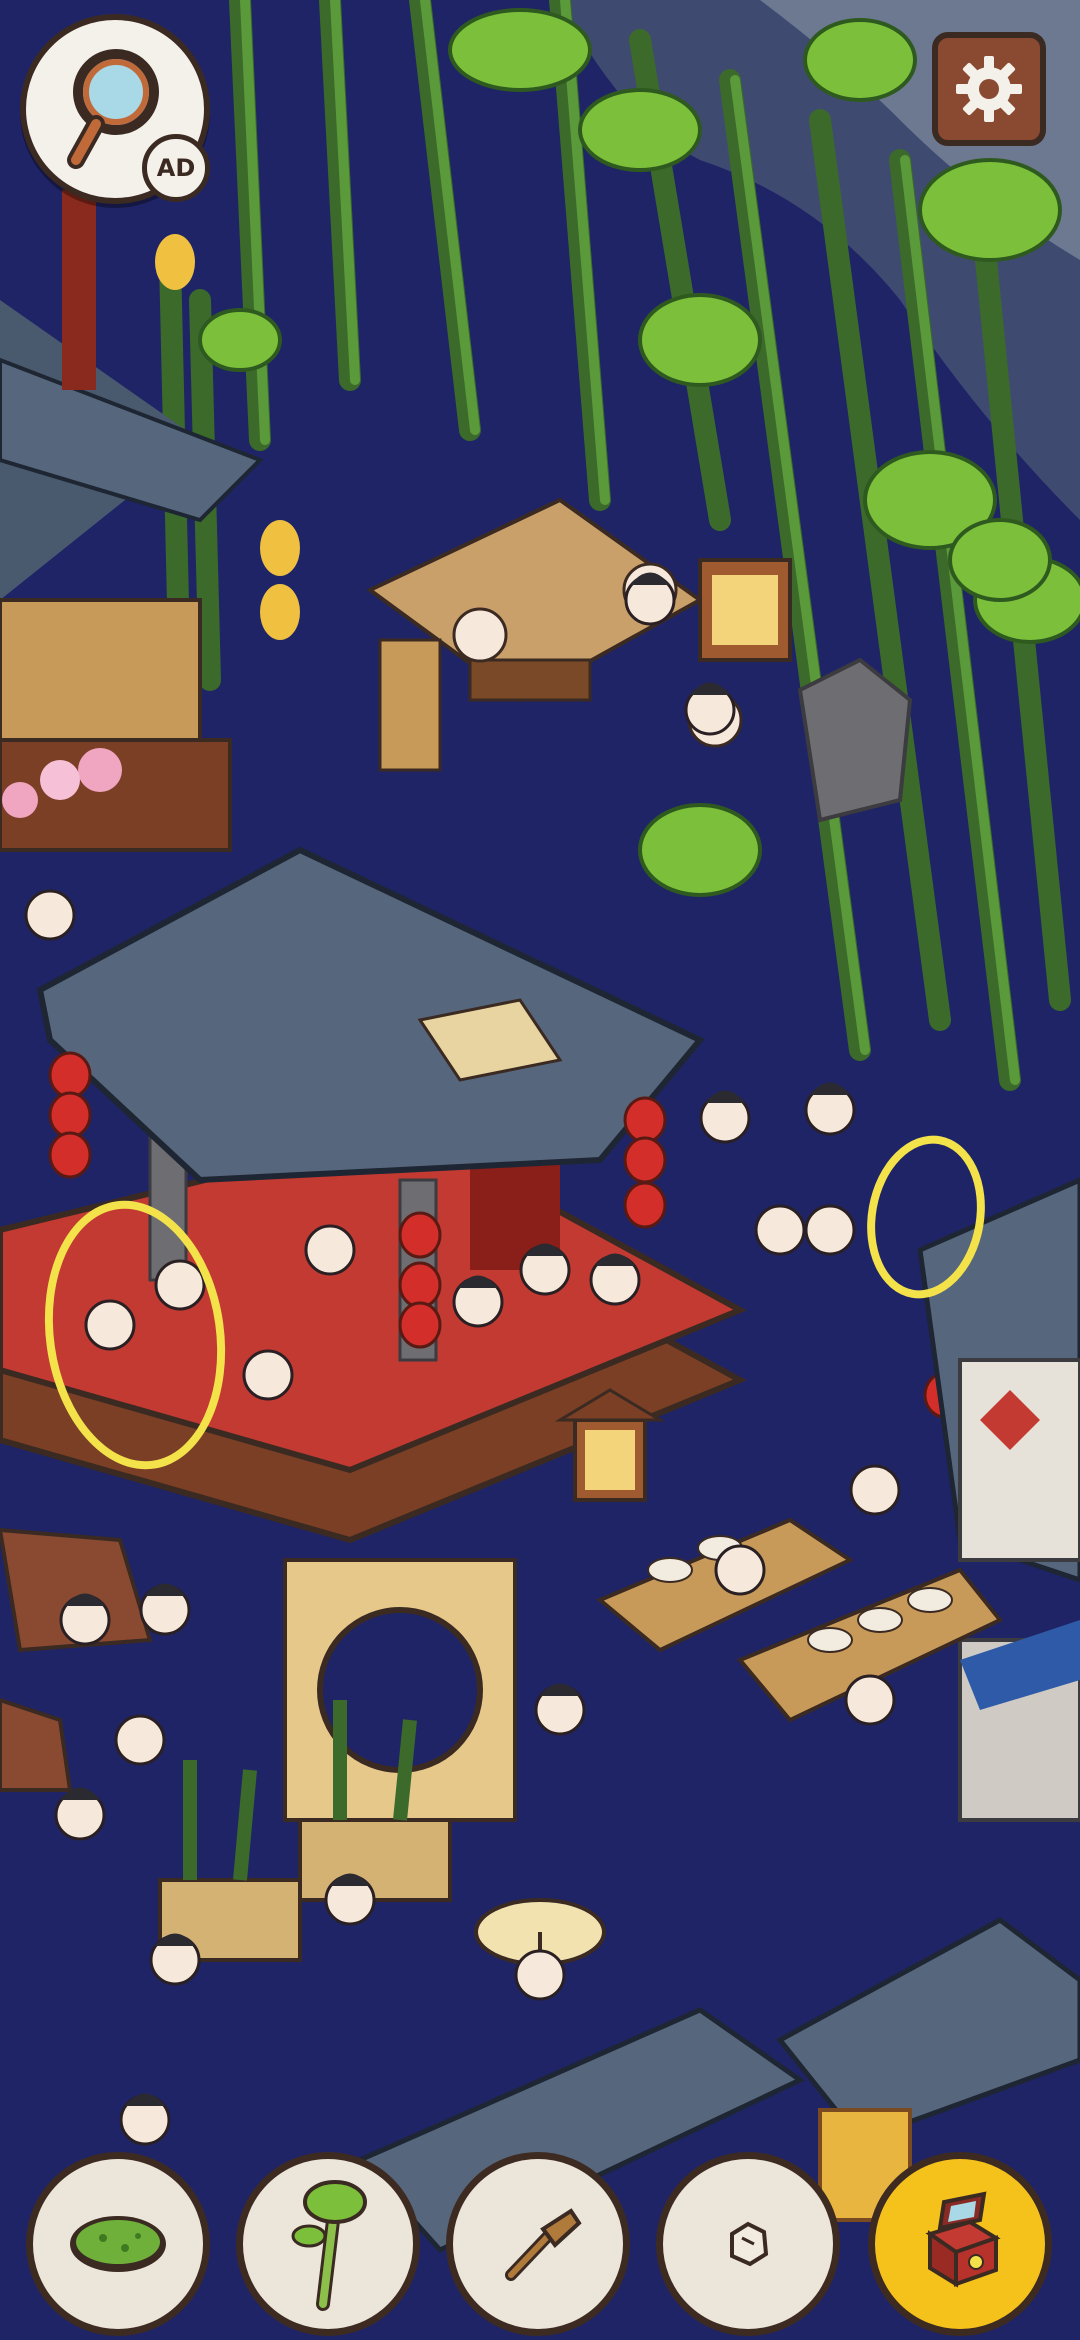 The width and height of the screenshot is (1080, 2340). I want to click on item-slot-moss-plate, so click(118, 2244).